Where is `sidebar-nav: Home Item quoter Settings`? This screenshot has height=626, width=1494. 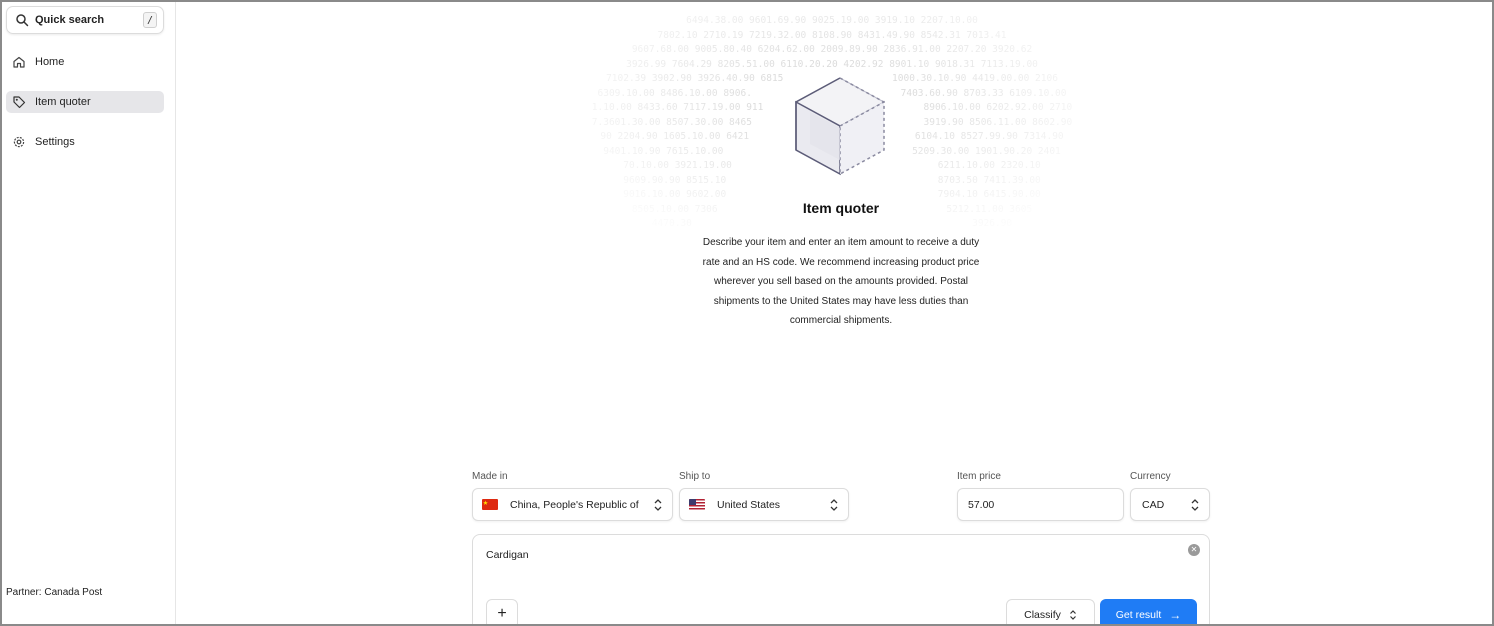 sidebar-nav: Home Item quoter Settings is located at coordinates (85, 111).